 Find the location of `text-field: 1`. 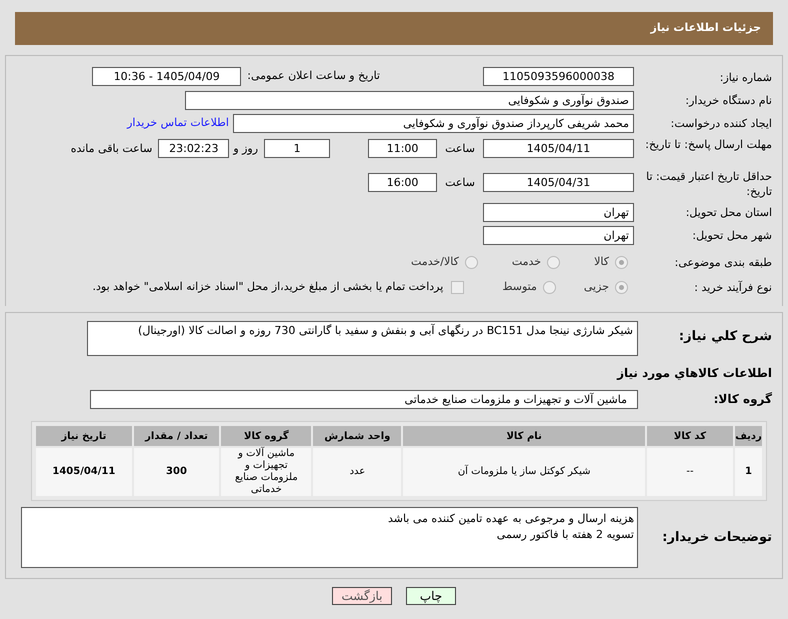

text-field: 1 is located at coordinates (297, 148).